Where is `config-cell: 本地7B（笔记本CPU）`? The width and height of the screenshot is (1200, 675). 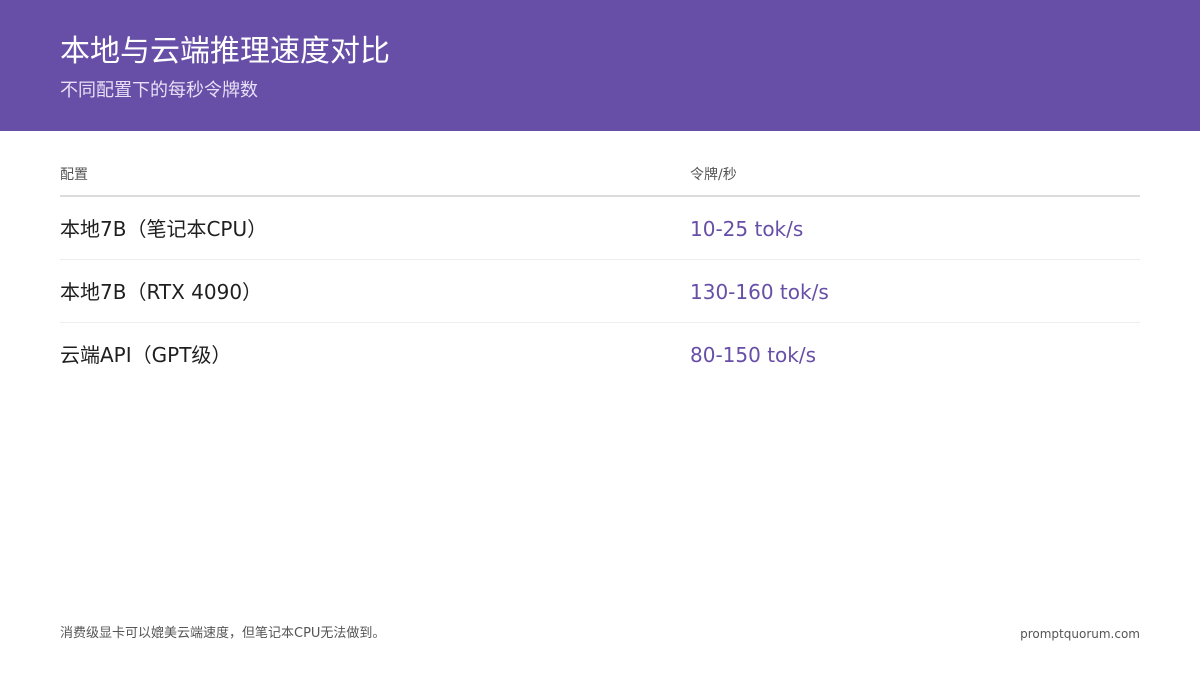
config-cell: 本地7B（笔记本CPU） is located at coordinates (164, 229).